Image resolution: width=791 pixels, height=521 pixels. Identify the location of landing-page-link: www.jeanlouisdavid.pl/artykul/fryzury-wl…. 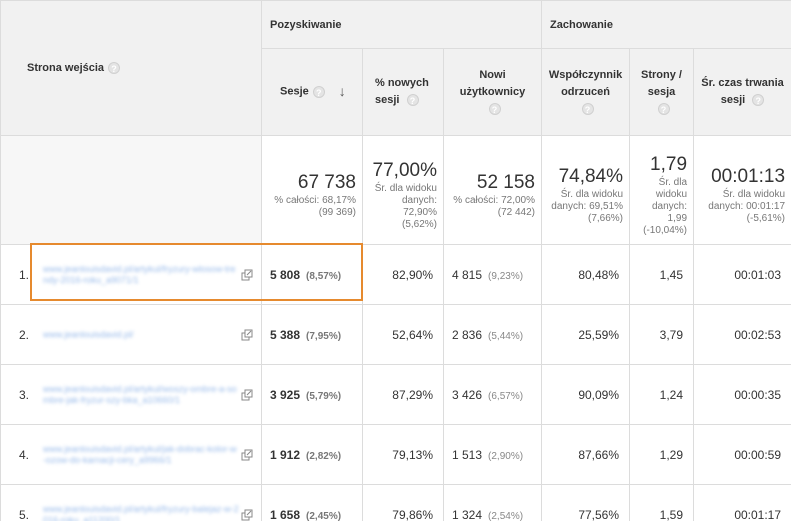
(141, 275).